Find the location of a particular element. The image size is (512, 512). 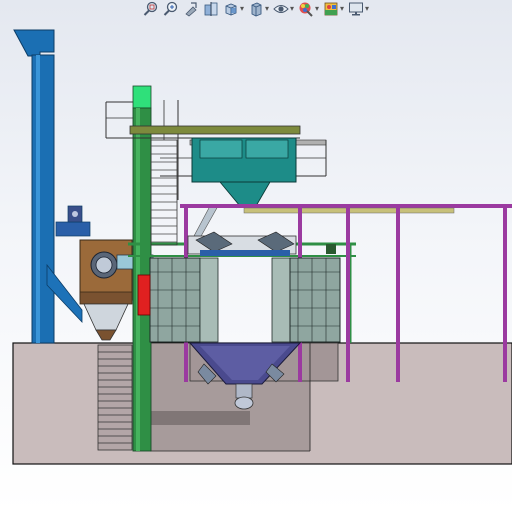

zoom-to-fit-icon is located at coordinates (151, 9).